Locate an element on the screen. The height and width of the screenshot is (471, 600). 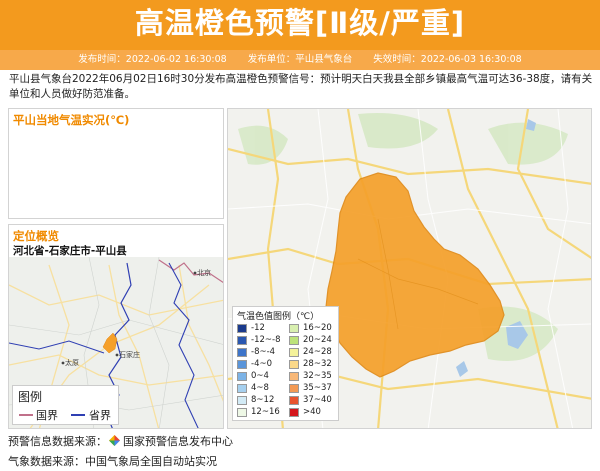
city-label-beijing: 北京 is located at coordinates (204, 272).